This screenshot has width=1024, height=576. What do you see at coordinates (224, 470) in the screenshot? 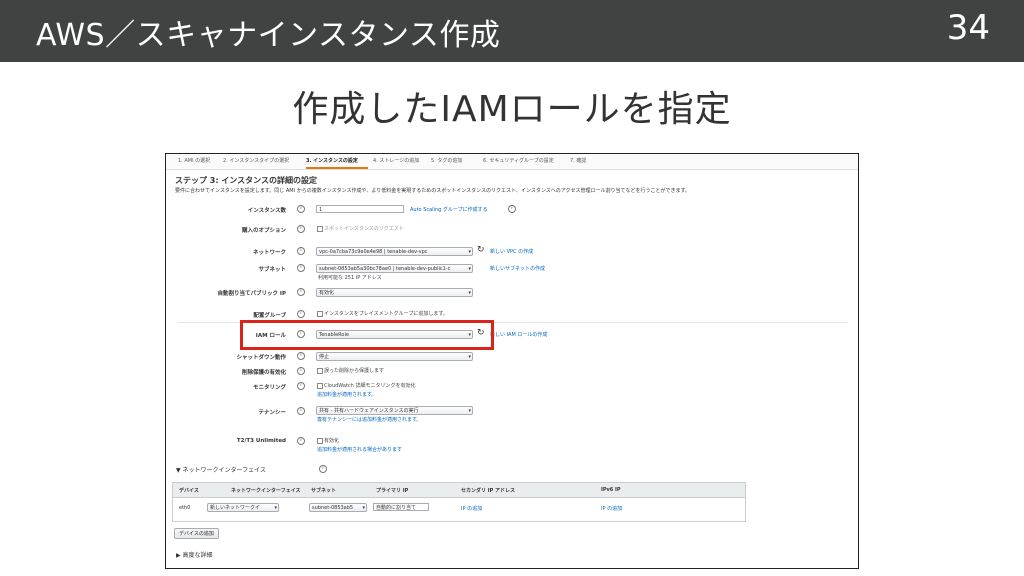
I see `network-interfaces-heading: ネットワークインターフェイス` at bounding box center [224, 470].